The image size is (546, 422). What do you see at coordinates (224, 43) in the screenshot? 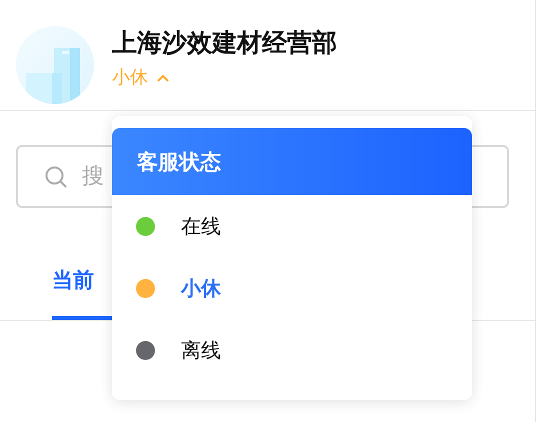
I see `shop-name: 上海沙效建材经营部` at bounding box center [224, 43].